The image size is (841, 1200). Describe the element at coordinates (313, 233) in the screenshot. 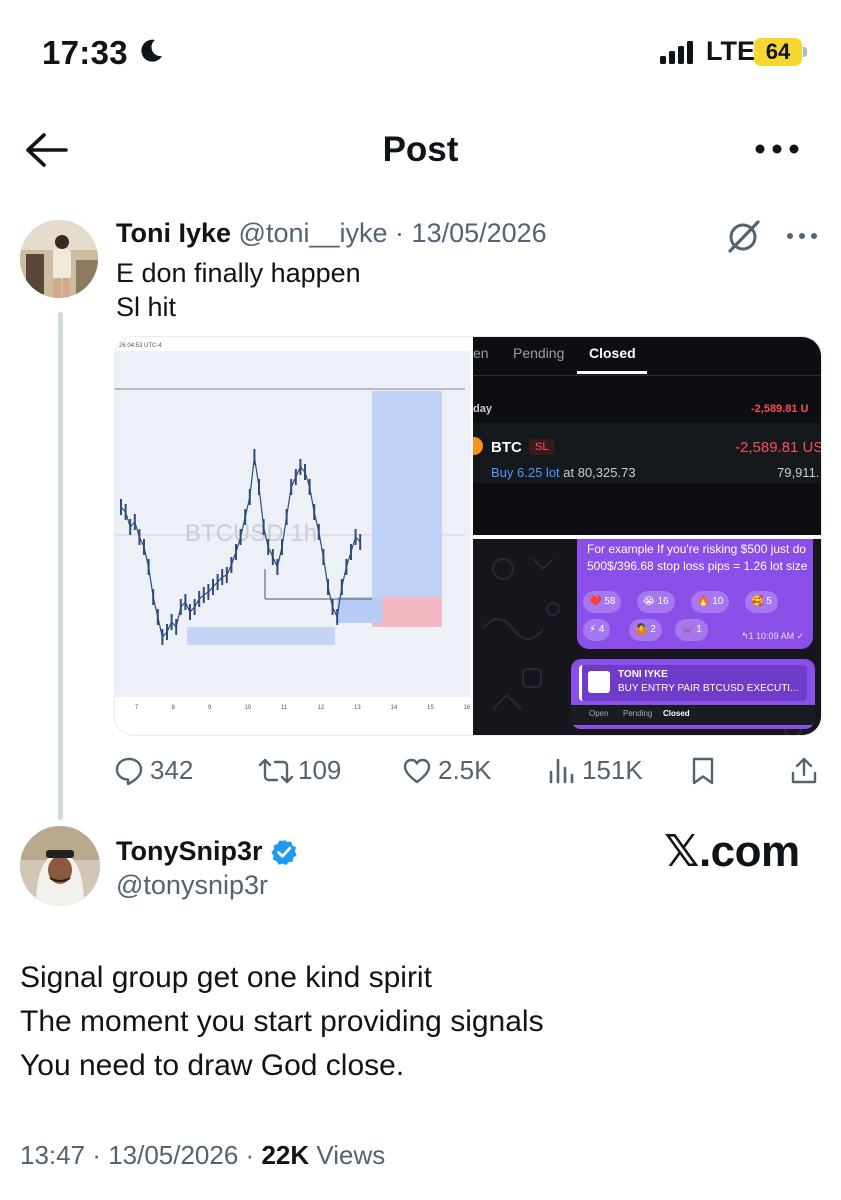

I see `author-handle: @toni__iyke` at that location.